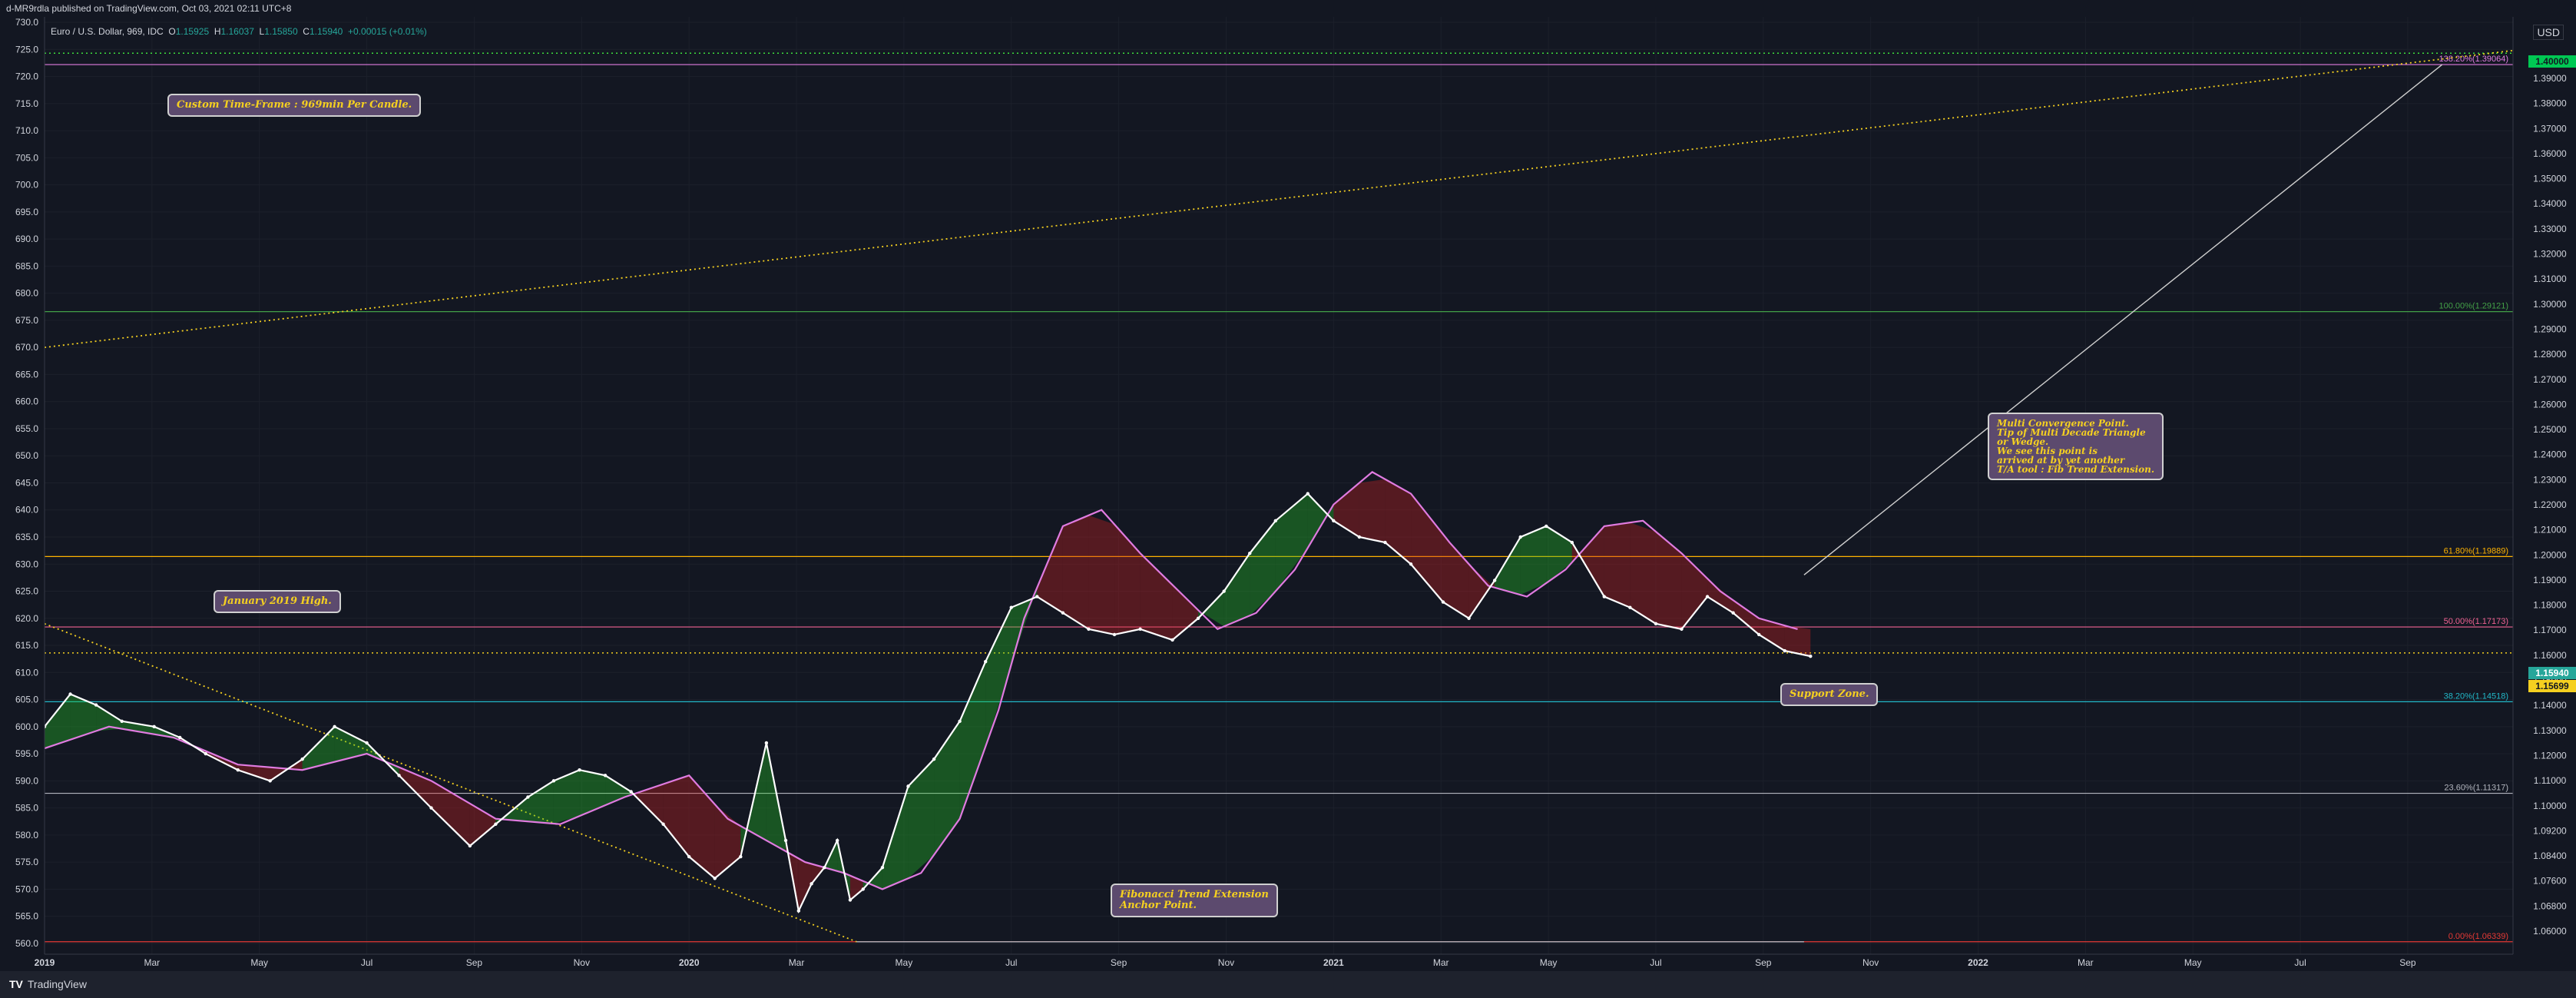 This screenshot has height=998, width=2576. I want to click on fib-level-label: 138.20%(1.39064), so click(2473, 59).